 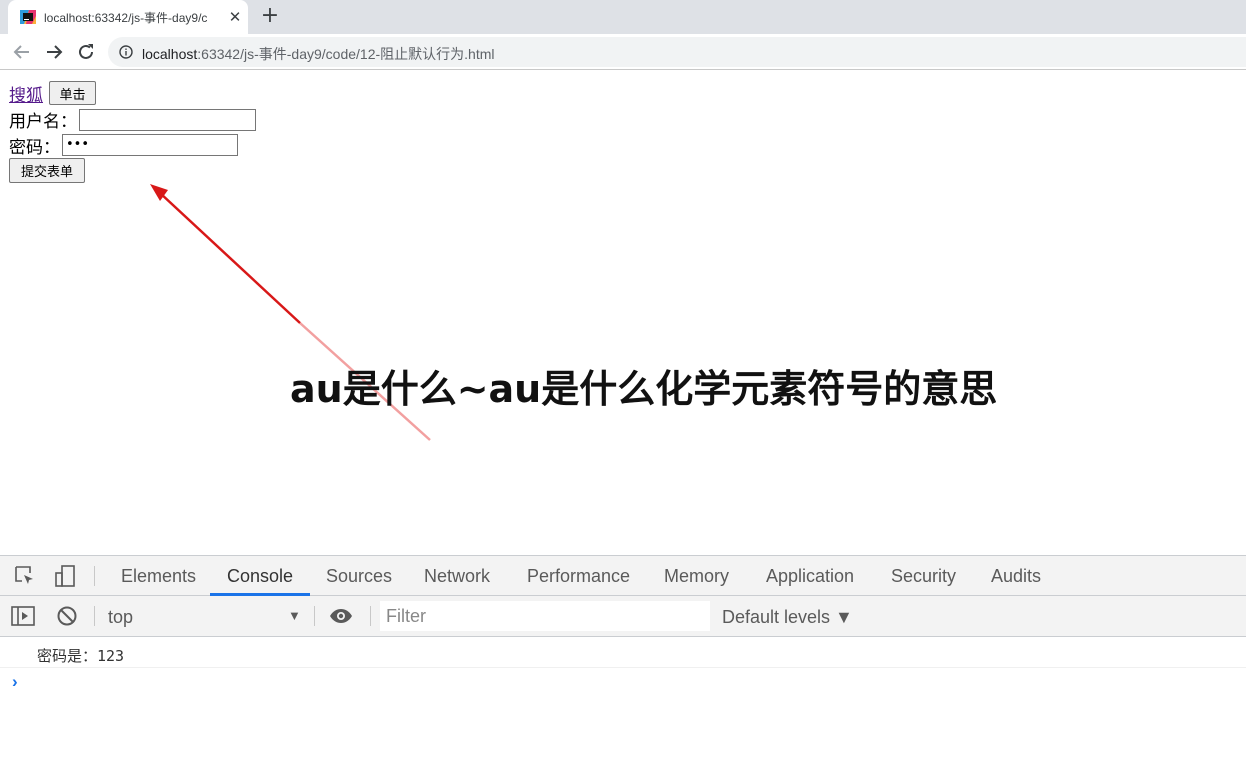 What do you see at coordinates (170, 54) in the screenshot?
I see `url-host: localhost` at bounding box center [170, 54].